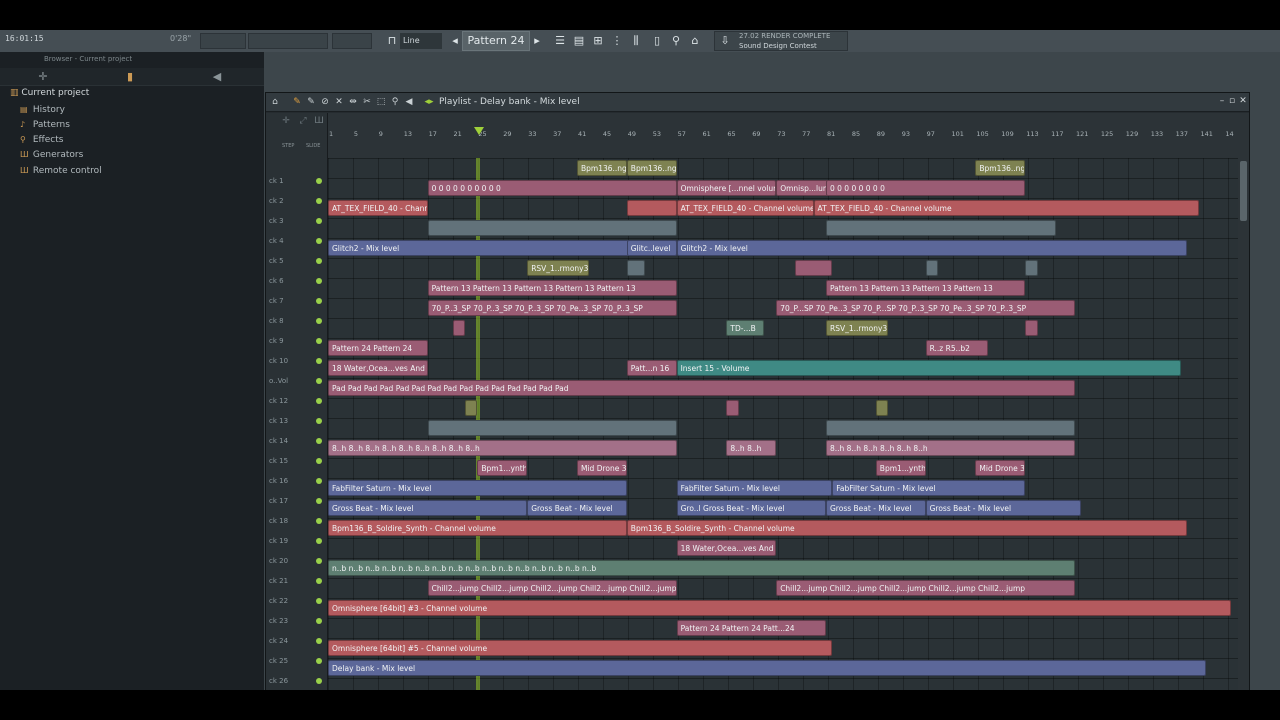 Image resolution: width=1280 pixels, height=720 pixels. I want to click on playlist-clip: Pattern 24 Pattern 24 Patt...24, so click(751, 628).